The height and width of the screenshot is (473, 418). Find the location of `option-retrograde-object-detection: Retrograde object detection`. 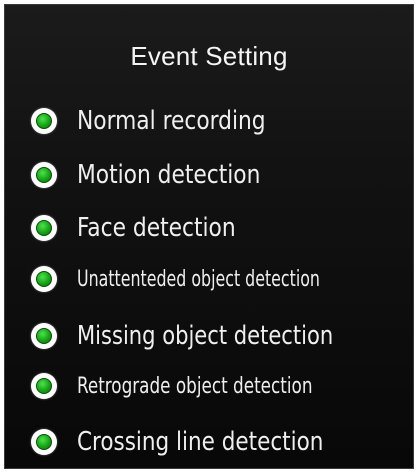

option-retrograde-object-detection: Retrograde object detection is located at coordinates (192, 386).